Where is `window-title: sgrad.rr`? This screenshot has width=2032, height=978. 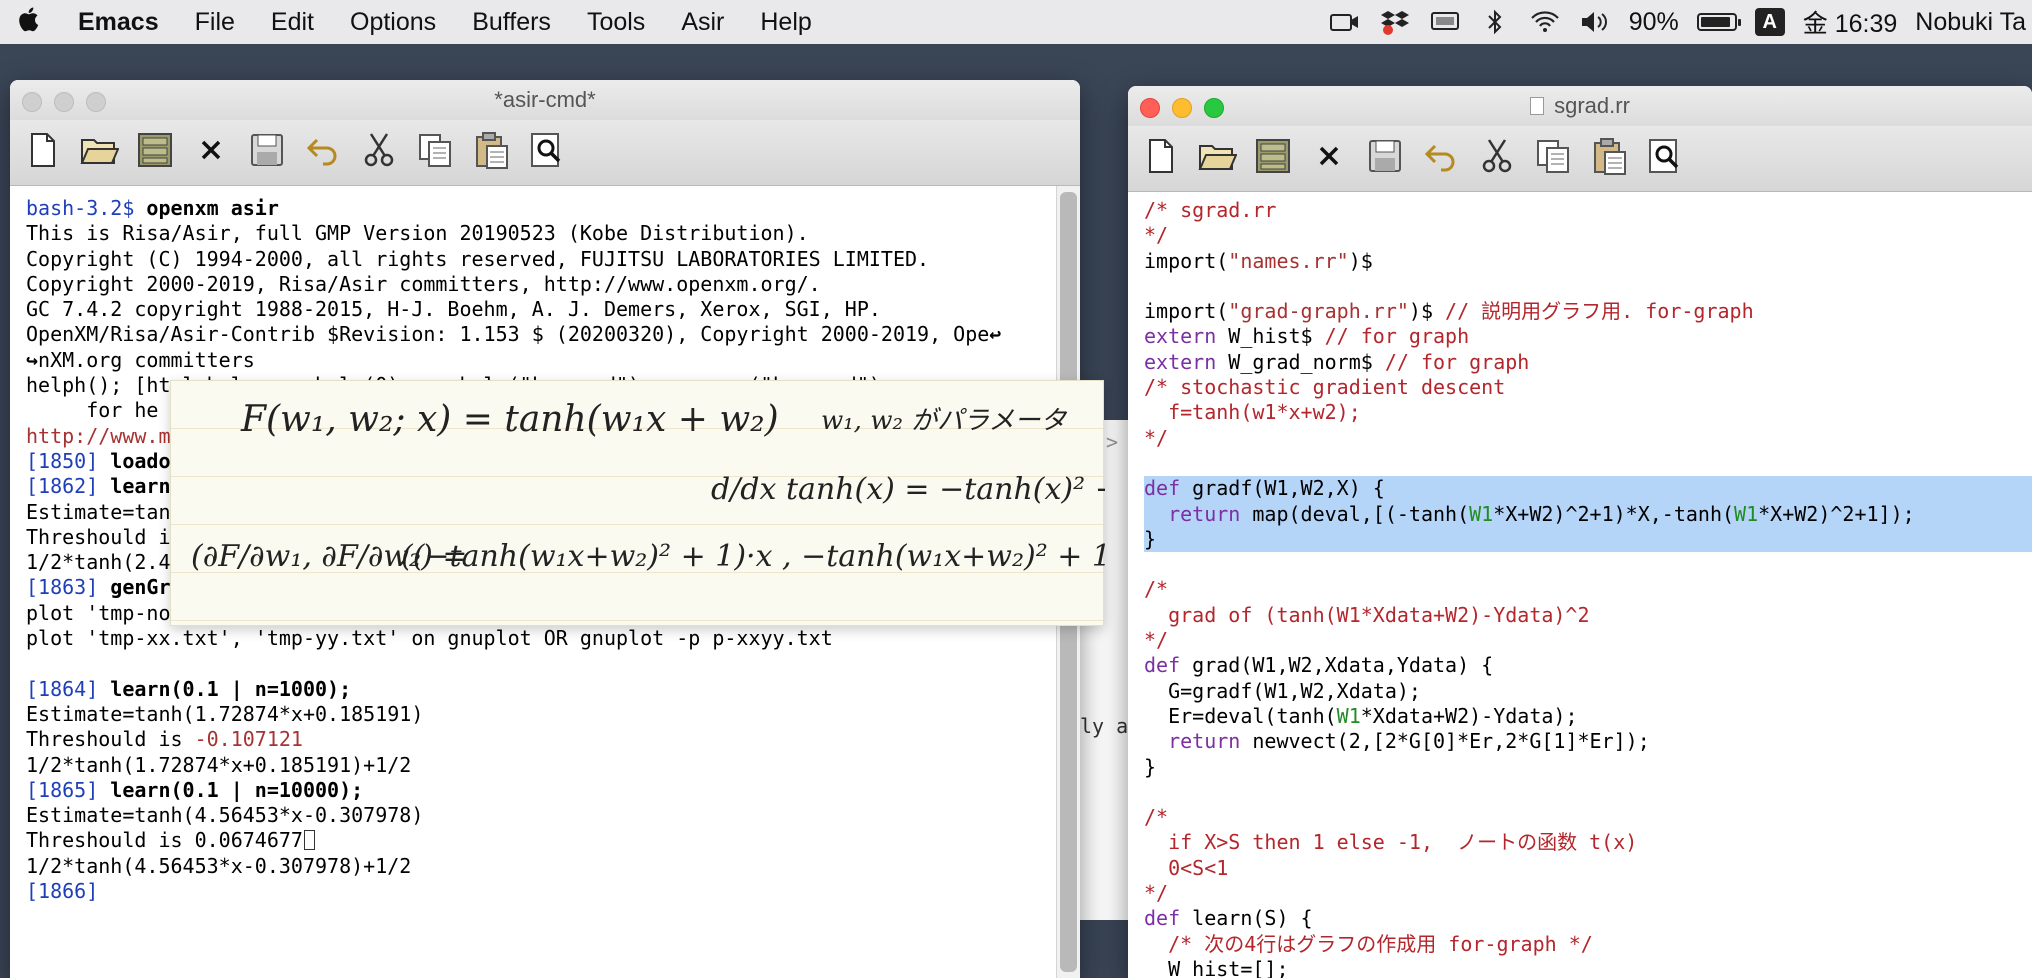
window-title: sgrad.rr is located at coordinates (1592, 105).